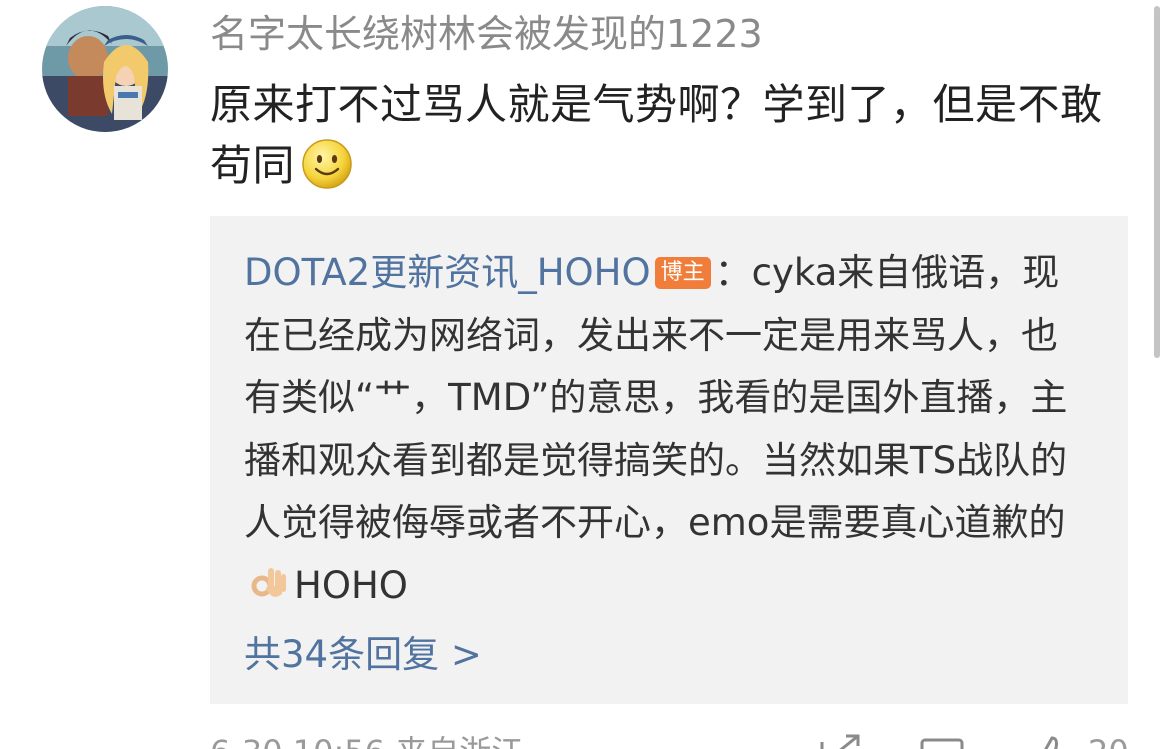 The image size is (1170, 749). I want to click on scrollbar, so click(1157, 182).